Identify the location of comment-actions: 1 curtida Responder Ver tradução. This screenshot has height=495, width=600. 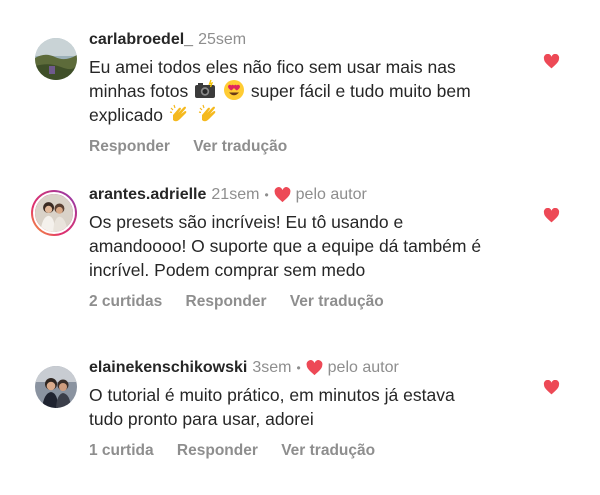
(314, 451).